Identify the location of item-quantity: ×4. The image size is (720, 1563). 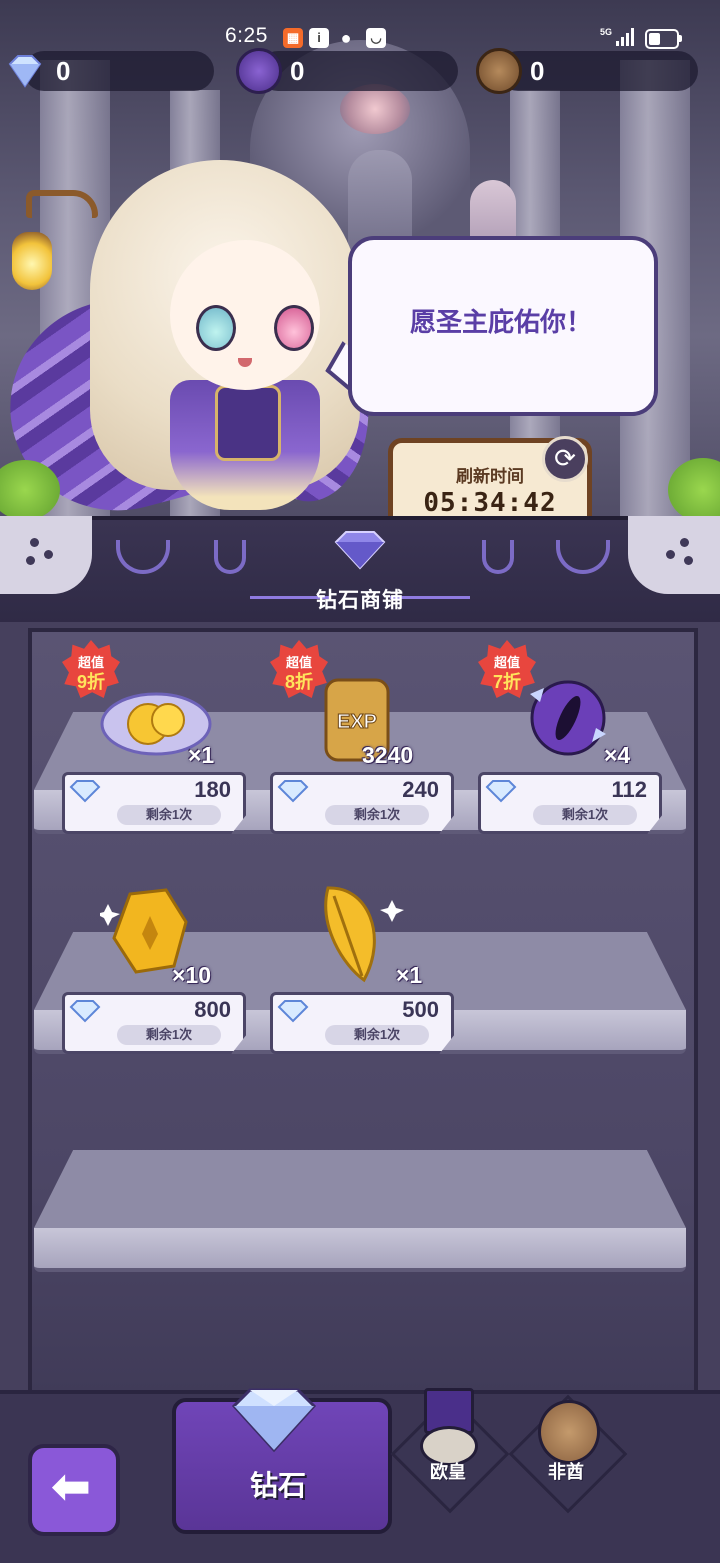
(617, 755).